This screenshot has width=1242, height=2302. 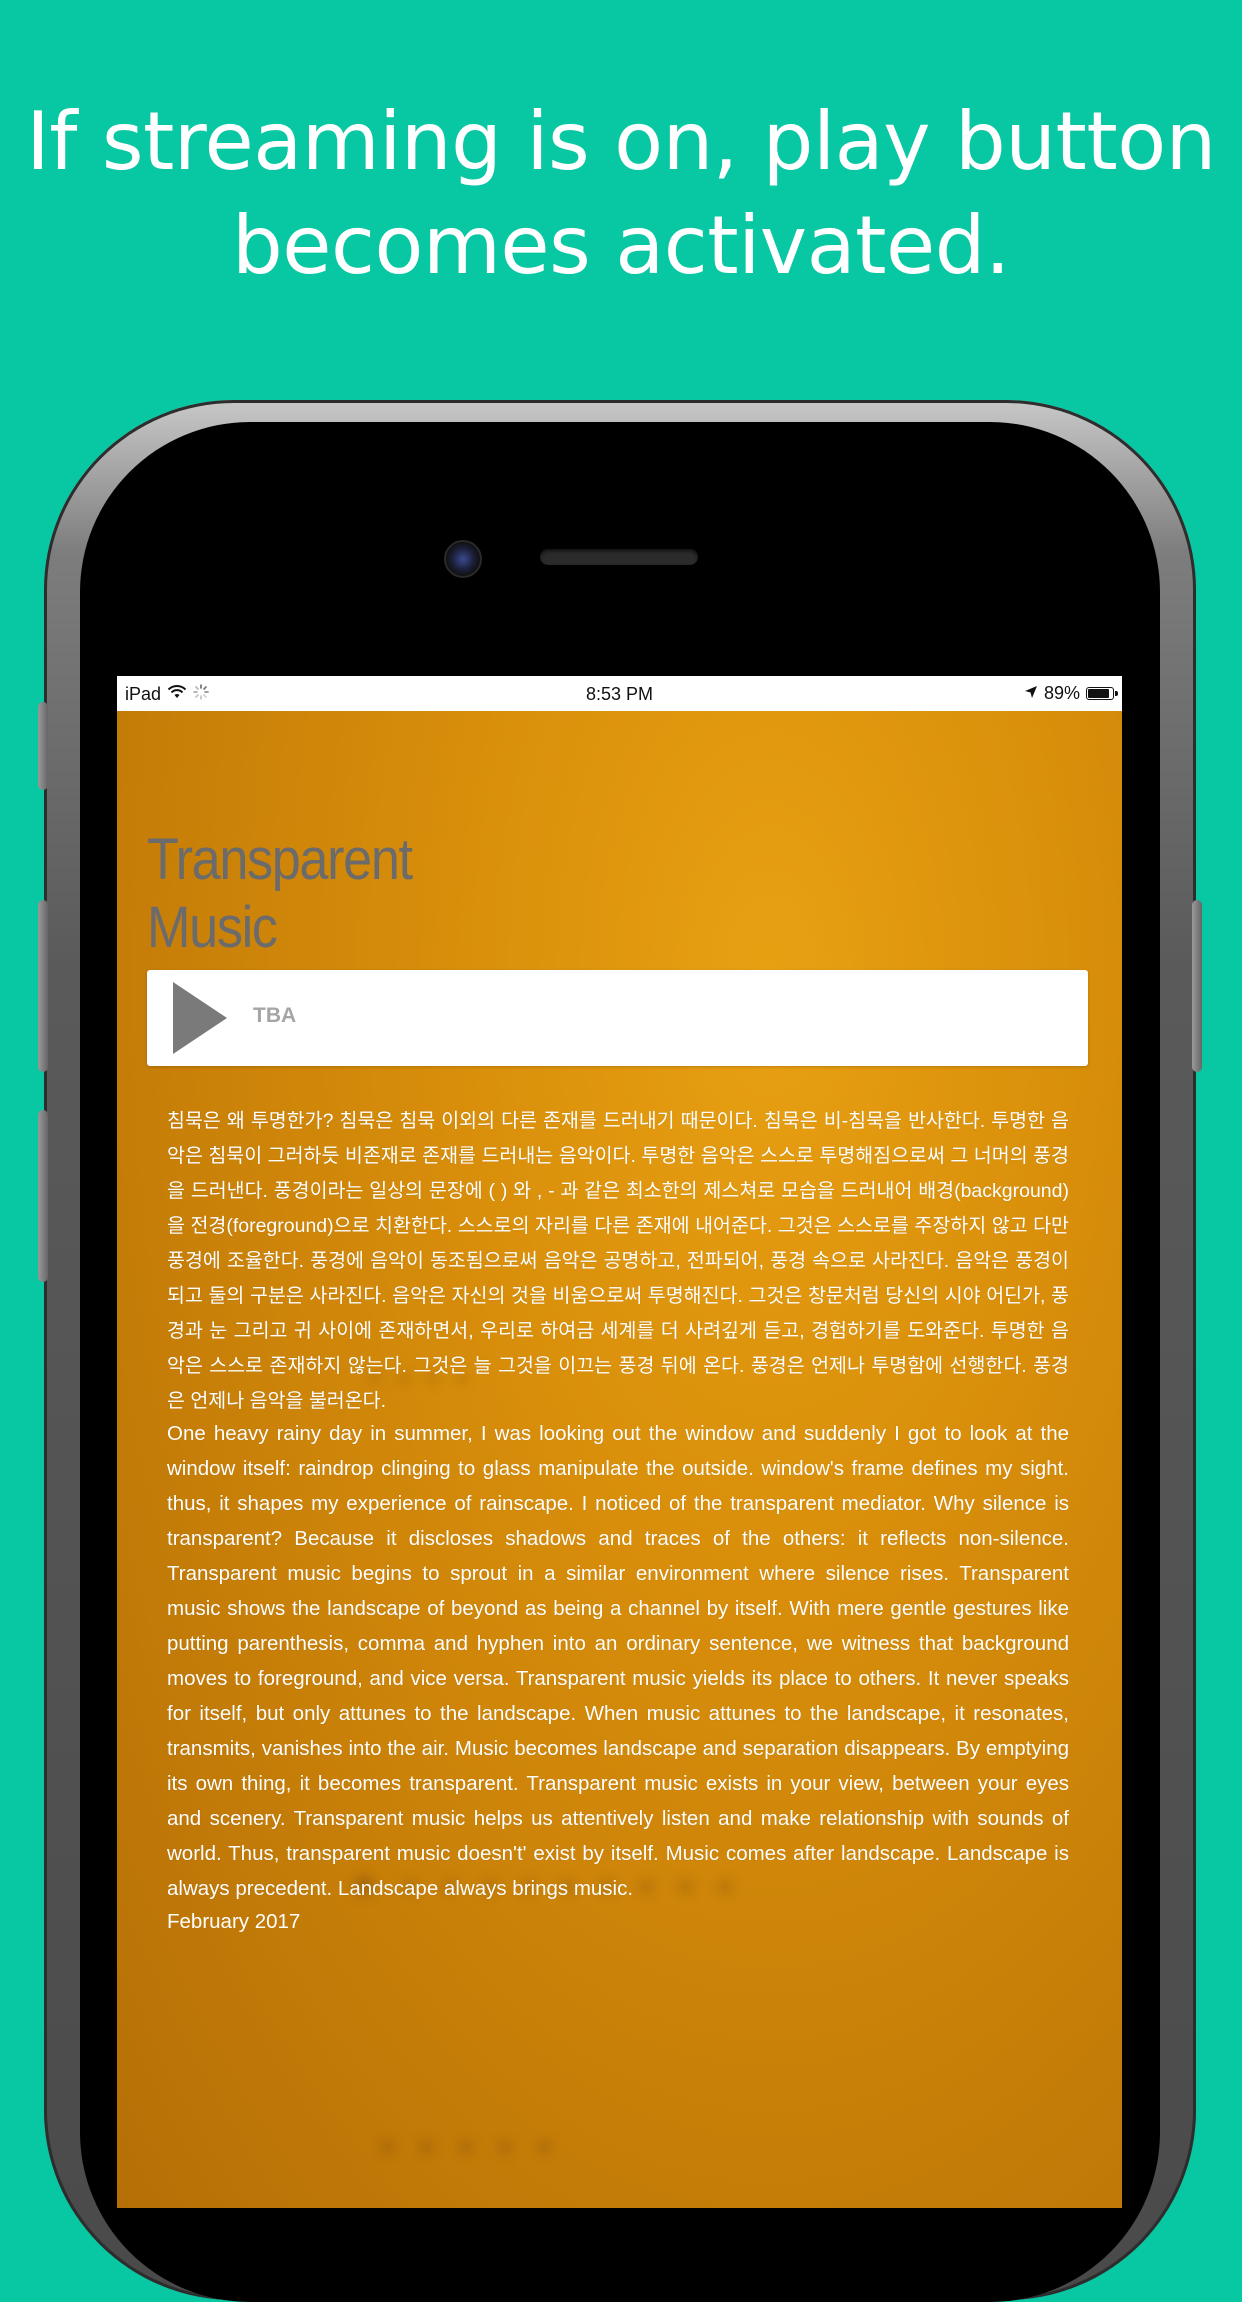 I want to click on audio-player-bar: TBA, so click(x=617, y=1018).